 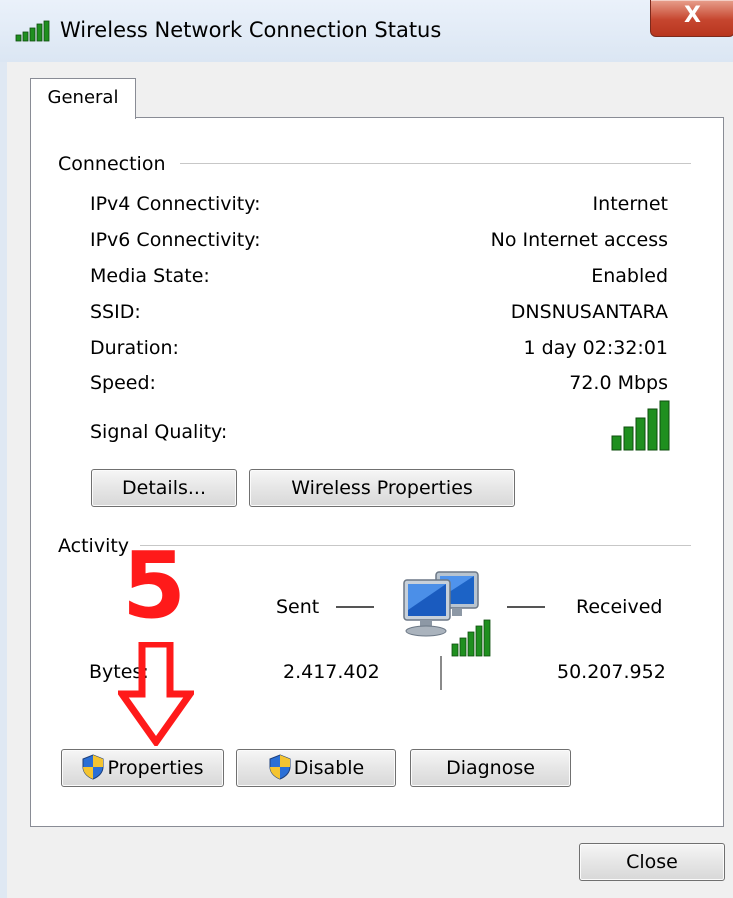 What do you see at coordinates (251, 30) in the screenshot?
I see `window-title: Wireless Network Connection Status` at bounding box center [251, 30].